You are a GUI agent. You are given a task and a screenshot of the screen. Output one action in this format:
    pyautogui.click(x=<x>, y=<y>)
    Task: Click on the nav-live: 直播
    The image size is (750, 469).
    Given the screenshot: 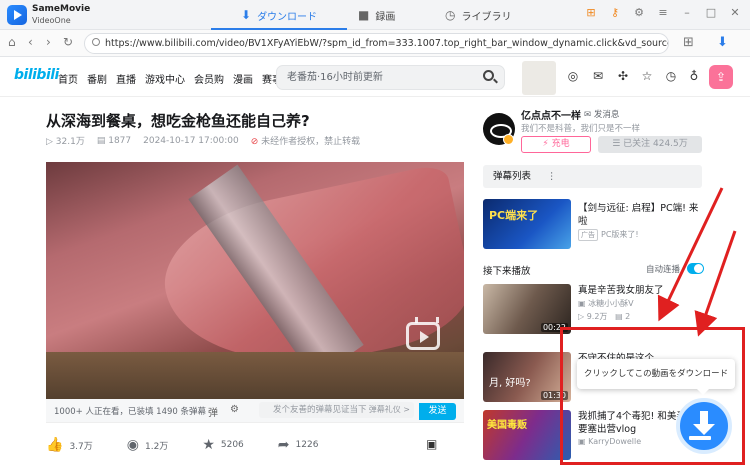 What is the action you would take?
    pyautogui.click(x=126, y=78)
    